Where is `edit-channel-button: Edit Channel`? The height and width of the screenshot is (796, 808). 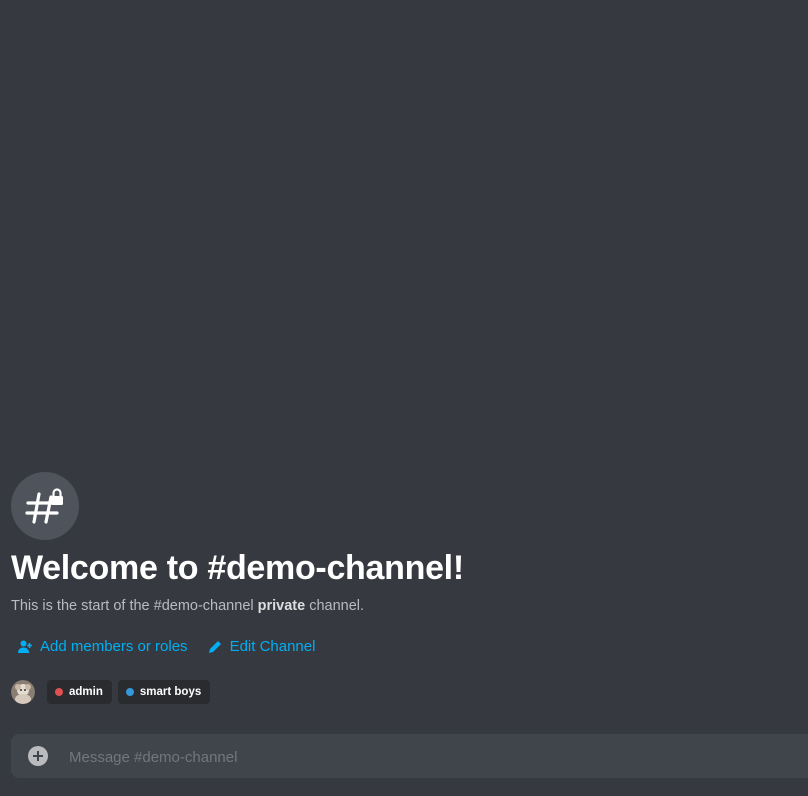
edit-channel-button: Edit Channel is located at coordinates (262, 646).